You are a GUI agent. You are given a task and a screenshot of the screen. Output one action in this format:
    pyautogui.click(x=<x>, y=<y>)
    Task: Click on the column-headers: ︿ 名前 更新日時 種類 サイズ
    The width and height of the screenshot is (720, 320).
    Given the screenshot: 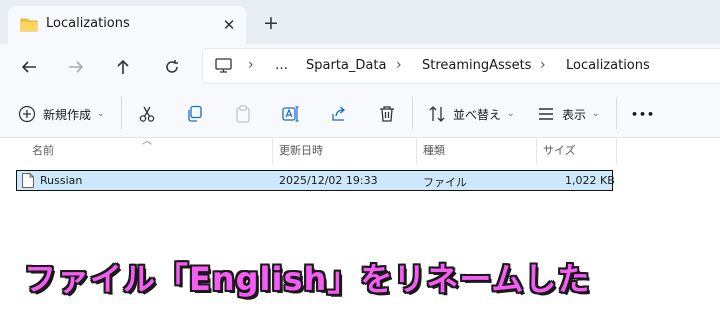 What is the action you would take?
    pyautogui.click(x=360, y=150)
    